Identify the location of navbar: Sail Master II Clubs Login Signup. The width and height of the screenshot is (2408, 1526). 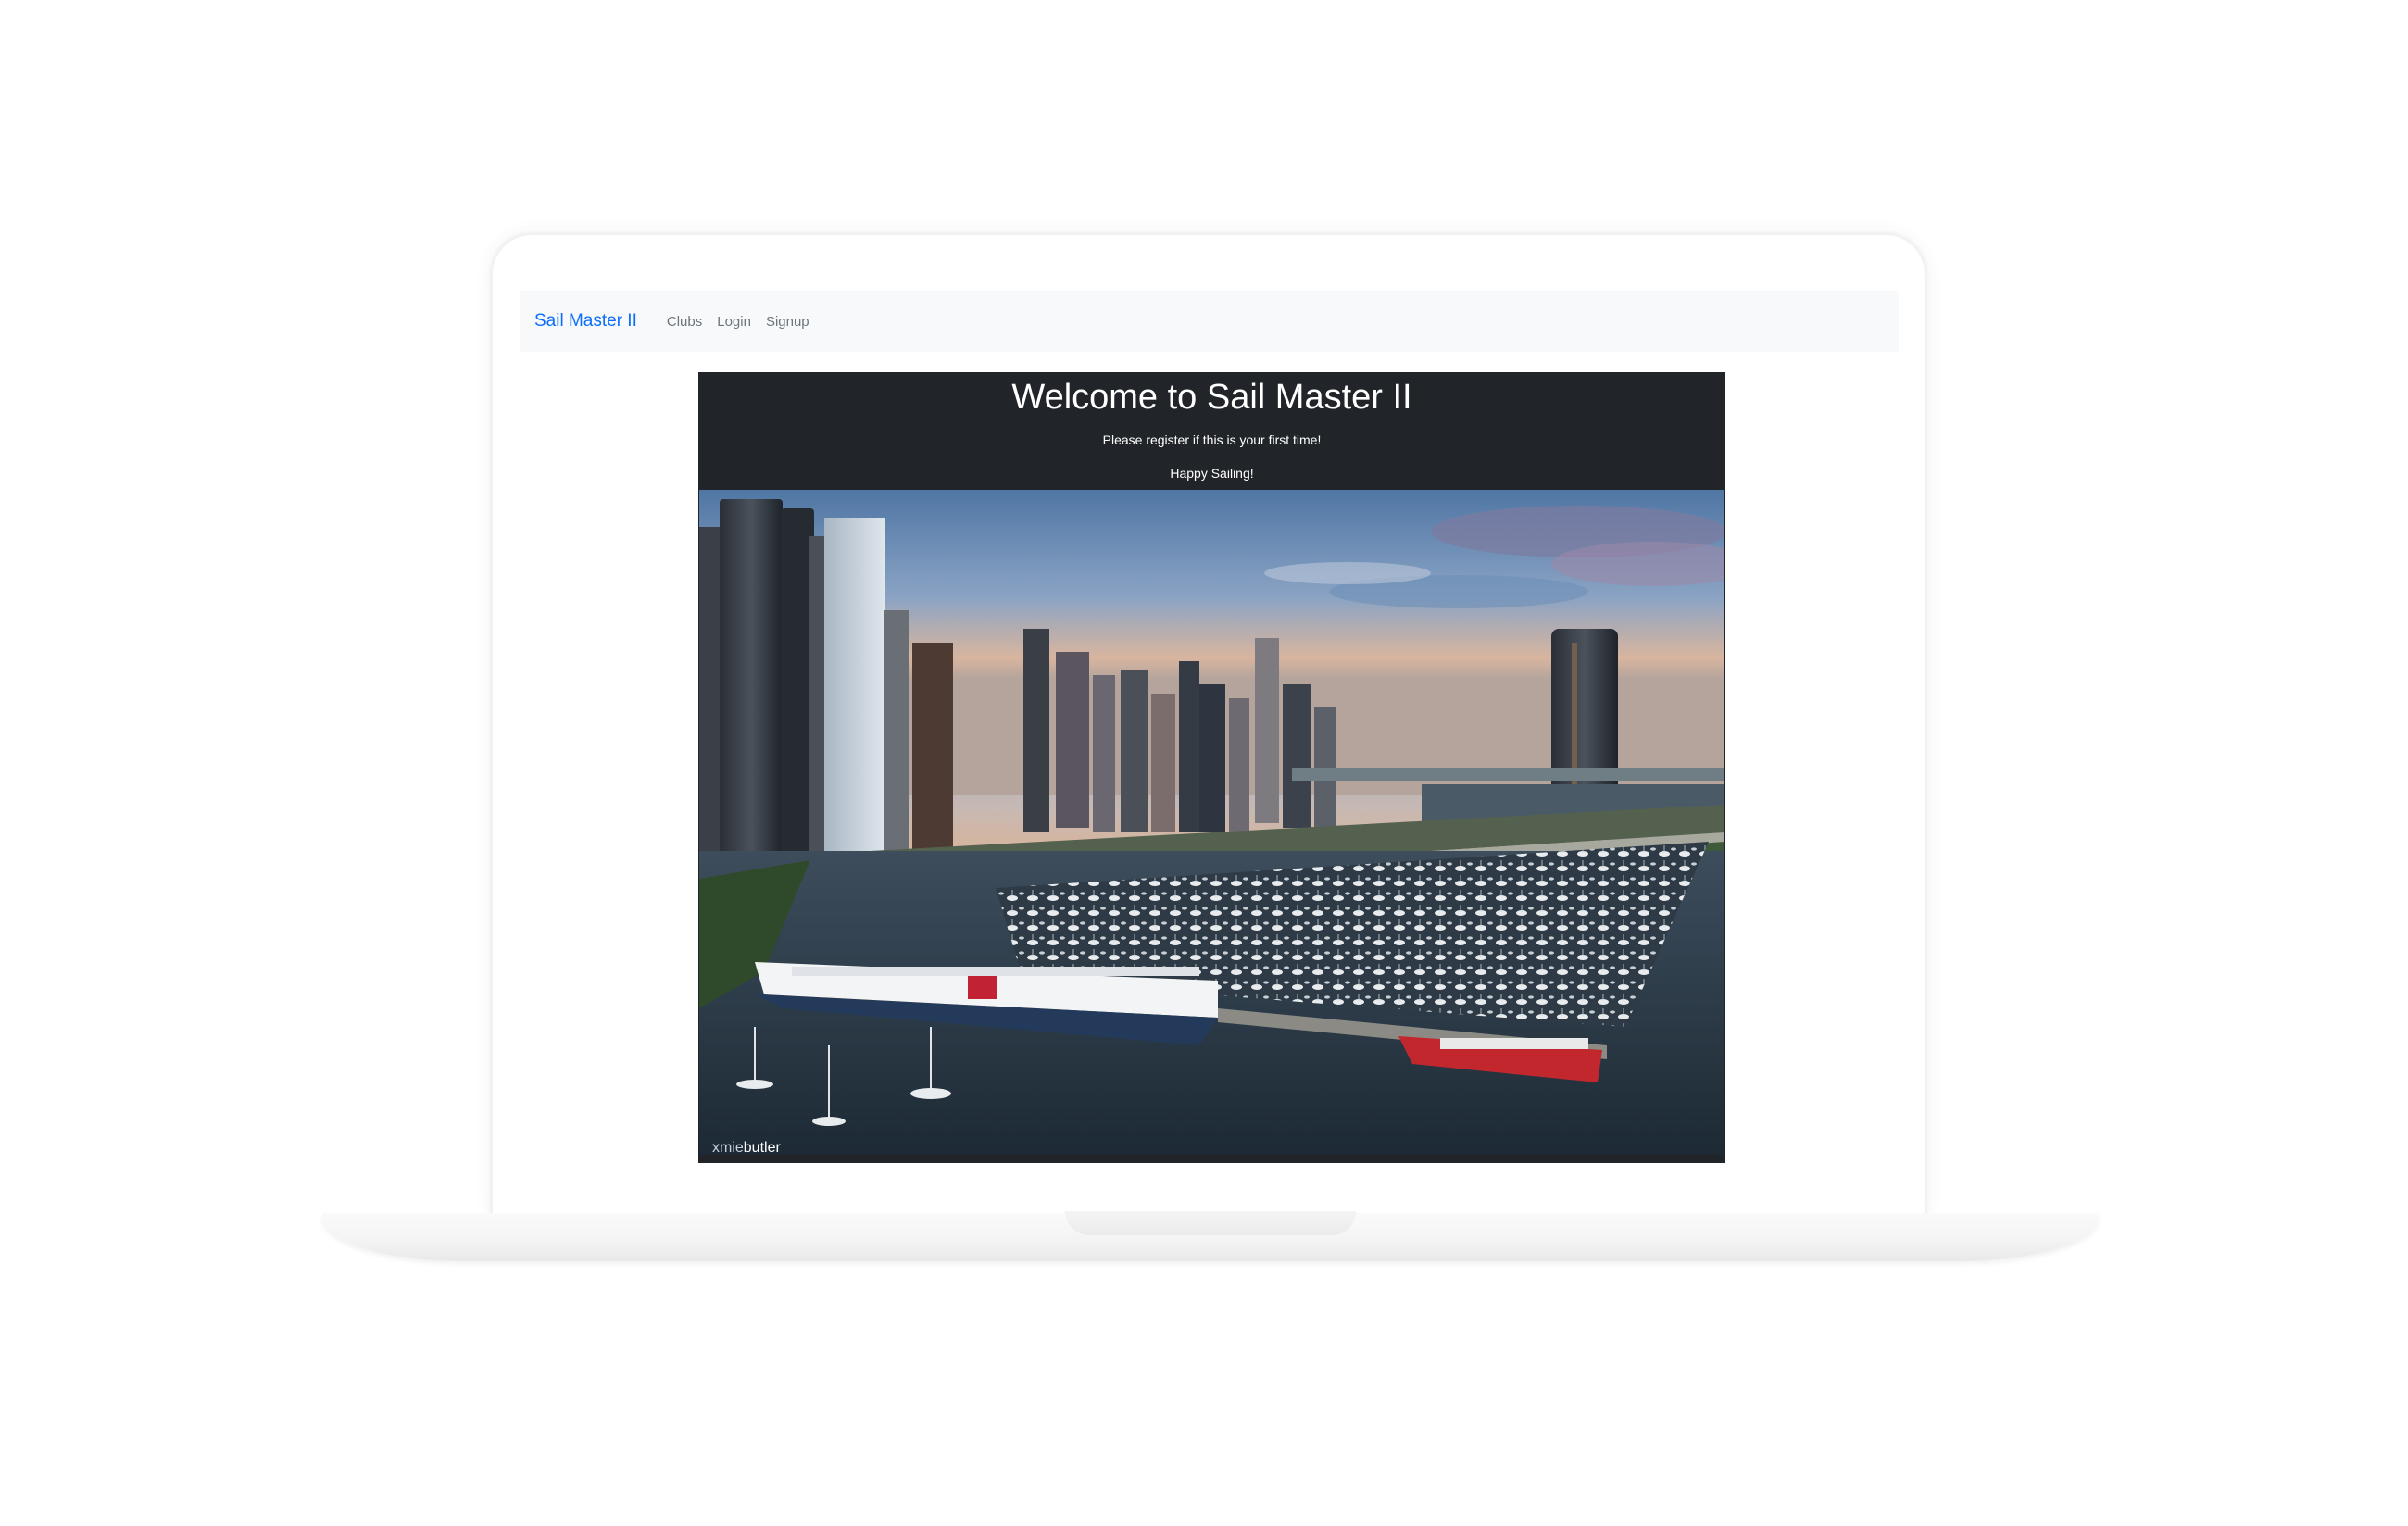
(1209, 321).